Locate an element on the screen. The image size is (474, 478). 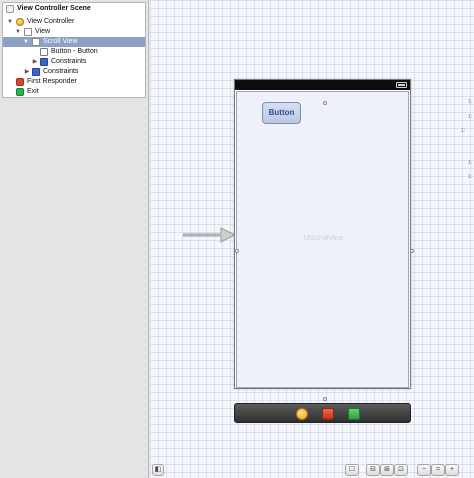
outline-label-exit: Exit is located at coordinates (33, 91).